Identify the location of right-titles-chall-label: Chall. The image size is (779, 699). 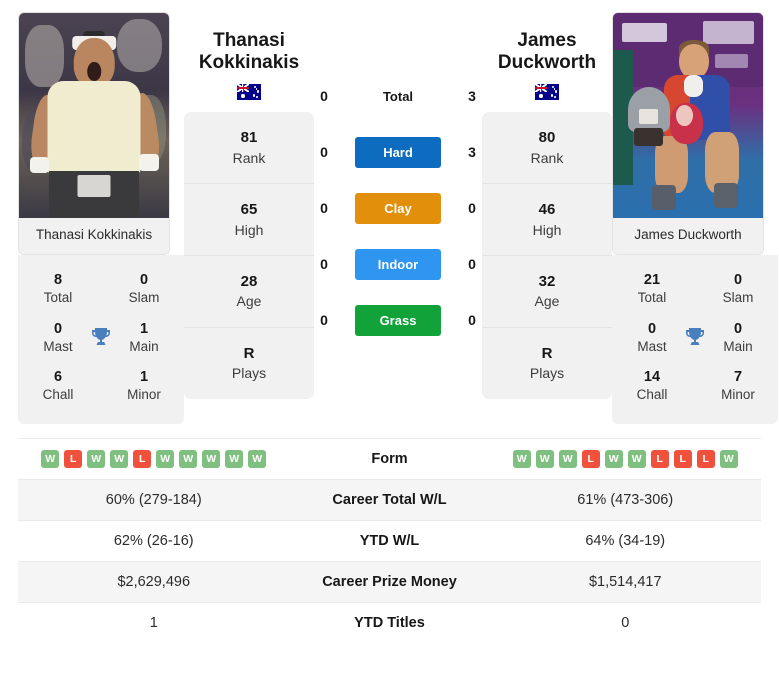
(652, 395).